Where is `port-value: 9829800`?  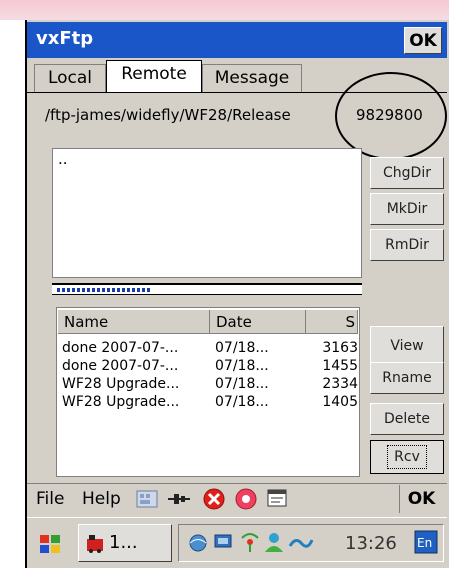 port-value: 9829800 is located at coordinates (389, 115).